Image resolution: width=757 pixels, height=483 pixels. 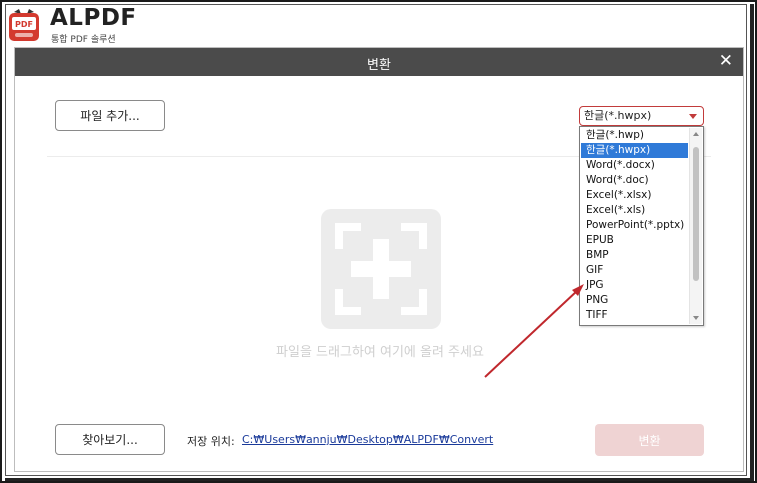 I want to click on chevron-down-icon, so click(x=693, y=116).